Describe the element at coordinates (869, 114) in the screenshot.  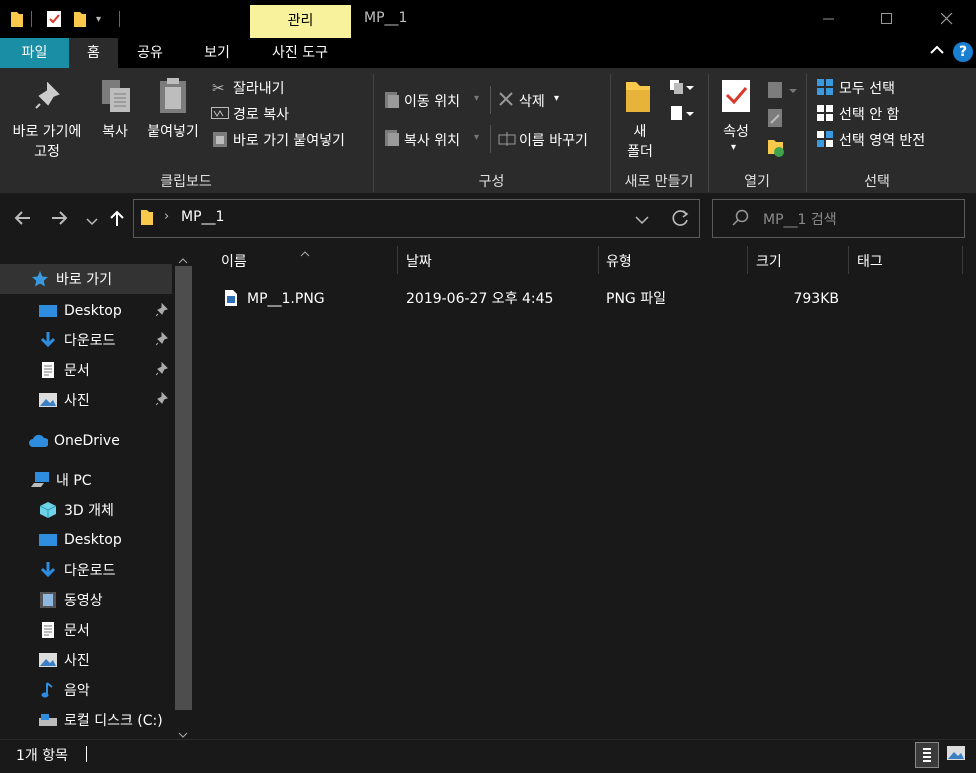
I see `select-none-button: 선택 안 함` at that location.